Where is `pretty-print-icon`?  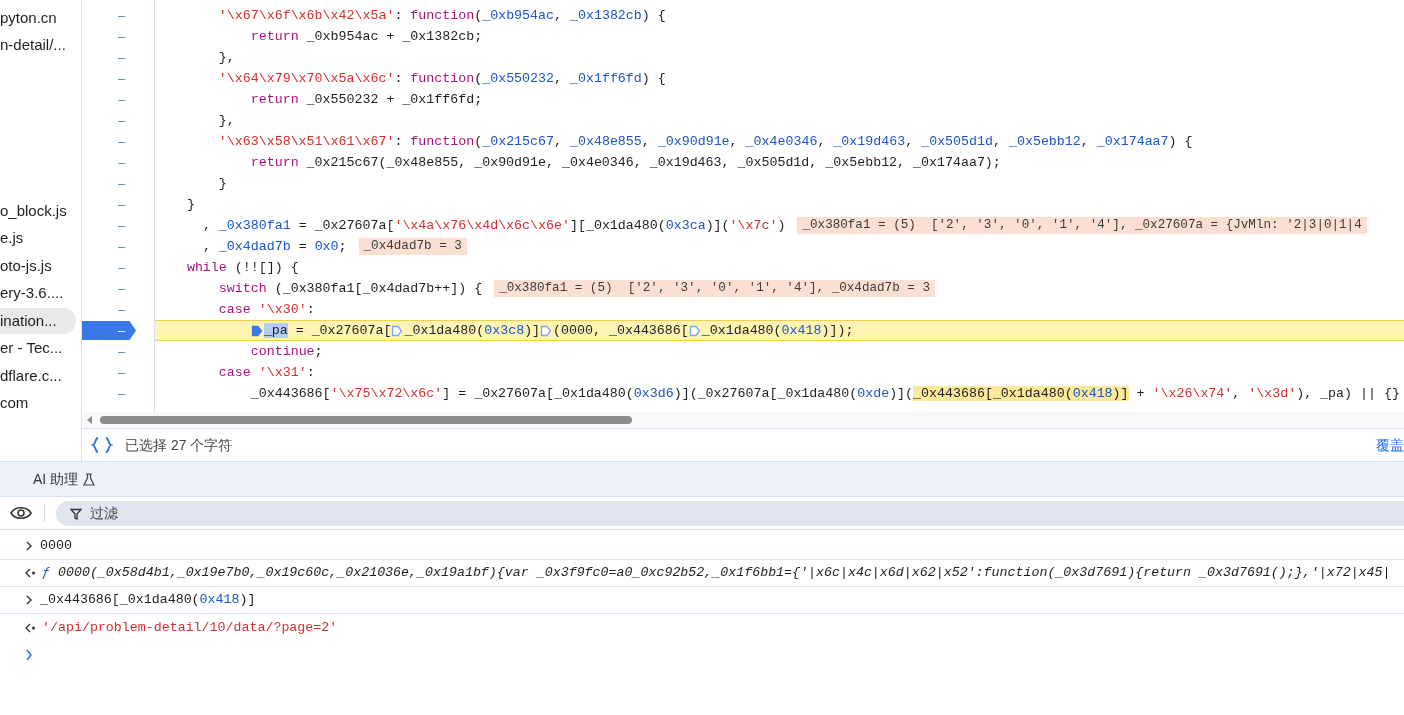 pretty-print-icon is located at coordinates (102, 445).